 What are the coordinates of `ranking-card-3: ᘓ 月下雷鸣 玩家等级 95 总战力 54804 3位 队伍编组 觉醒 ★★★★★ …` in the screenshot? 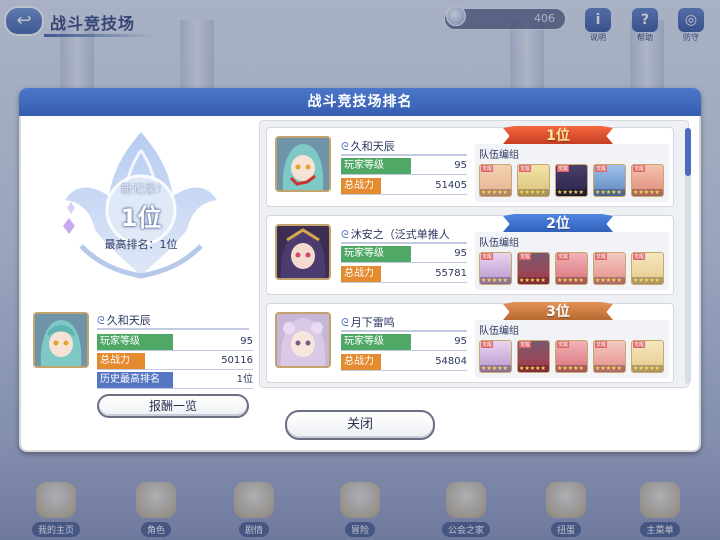 It's located at (470, 342).